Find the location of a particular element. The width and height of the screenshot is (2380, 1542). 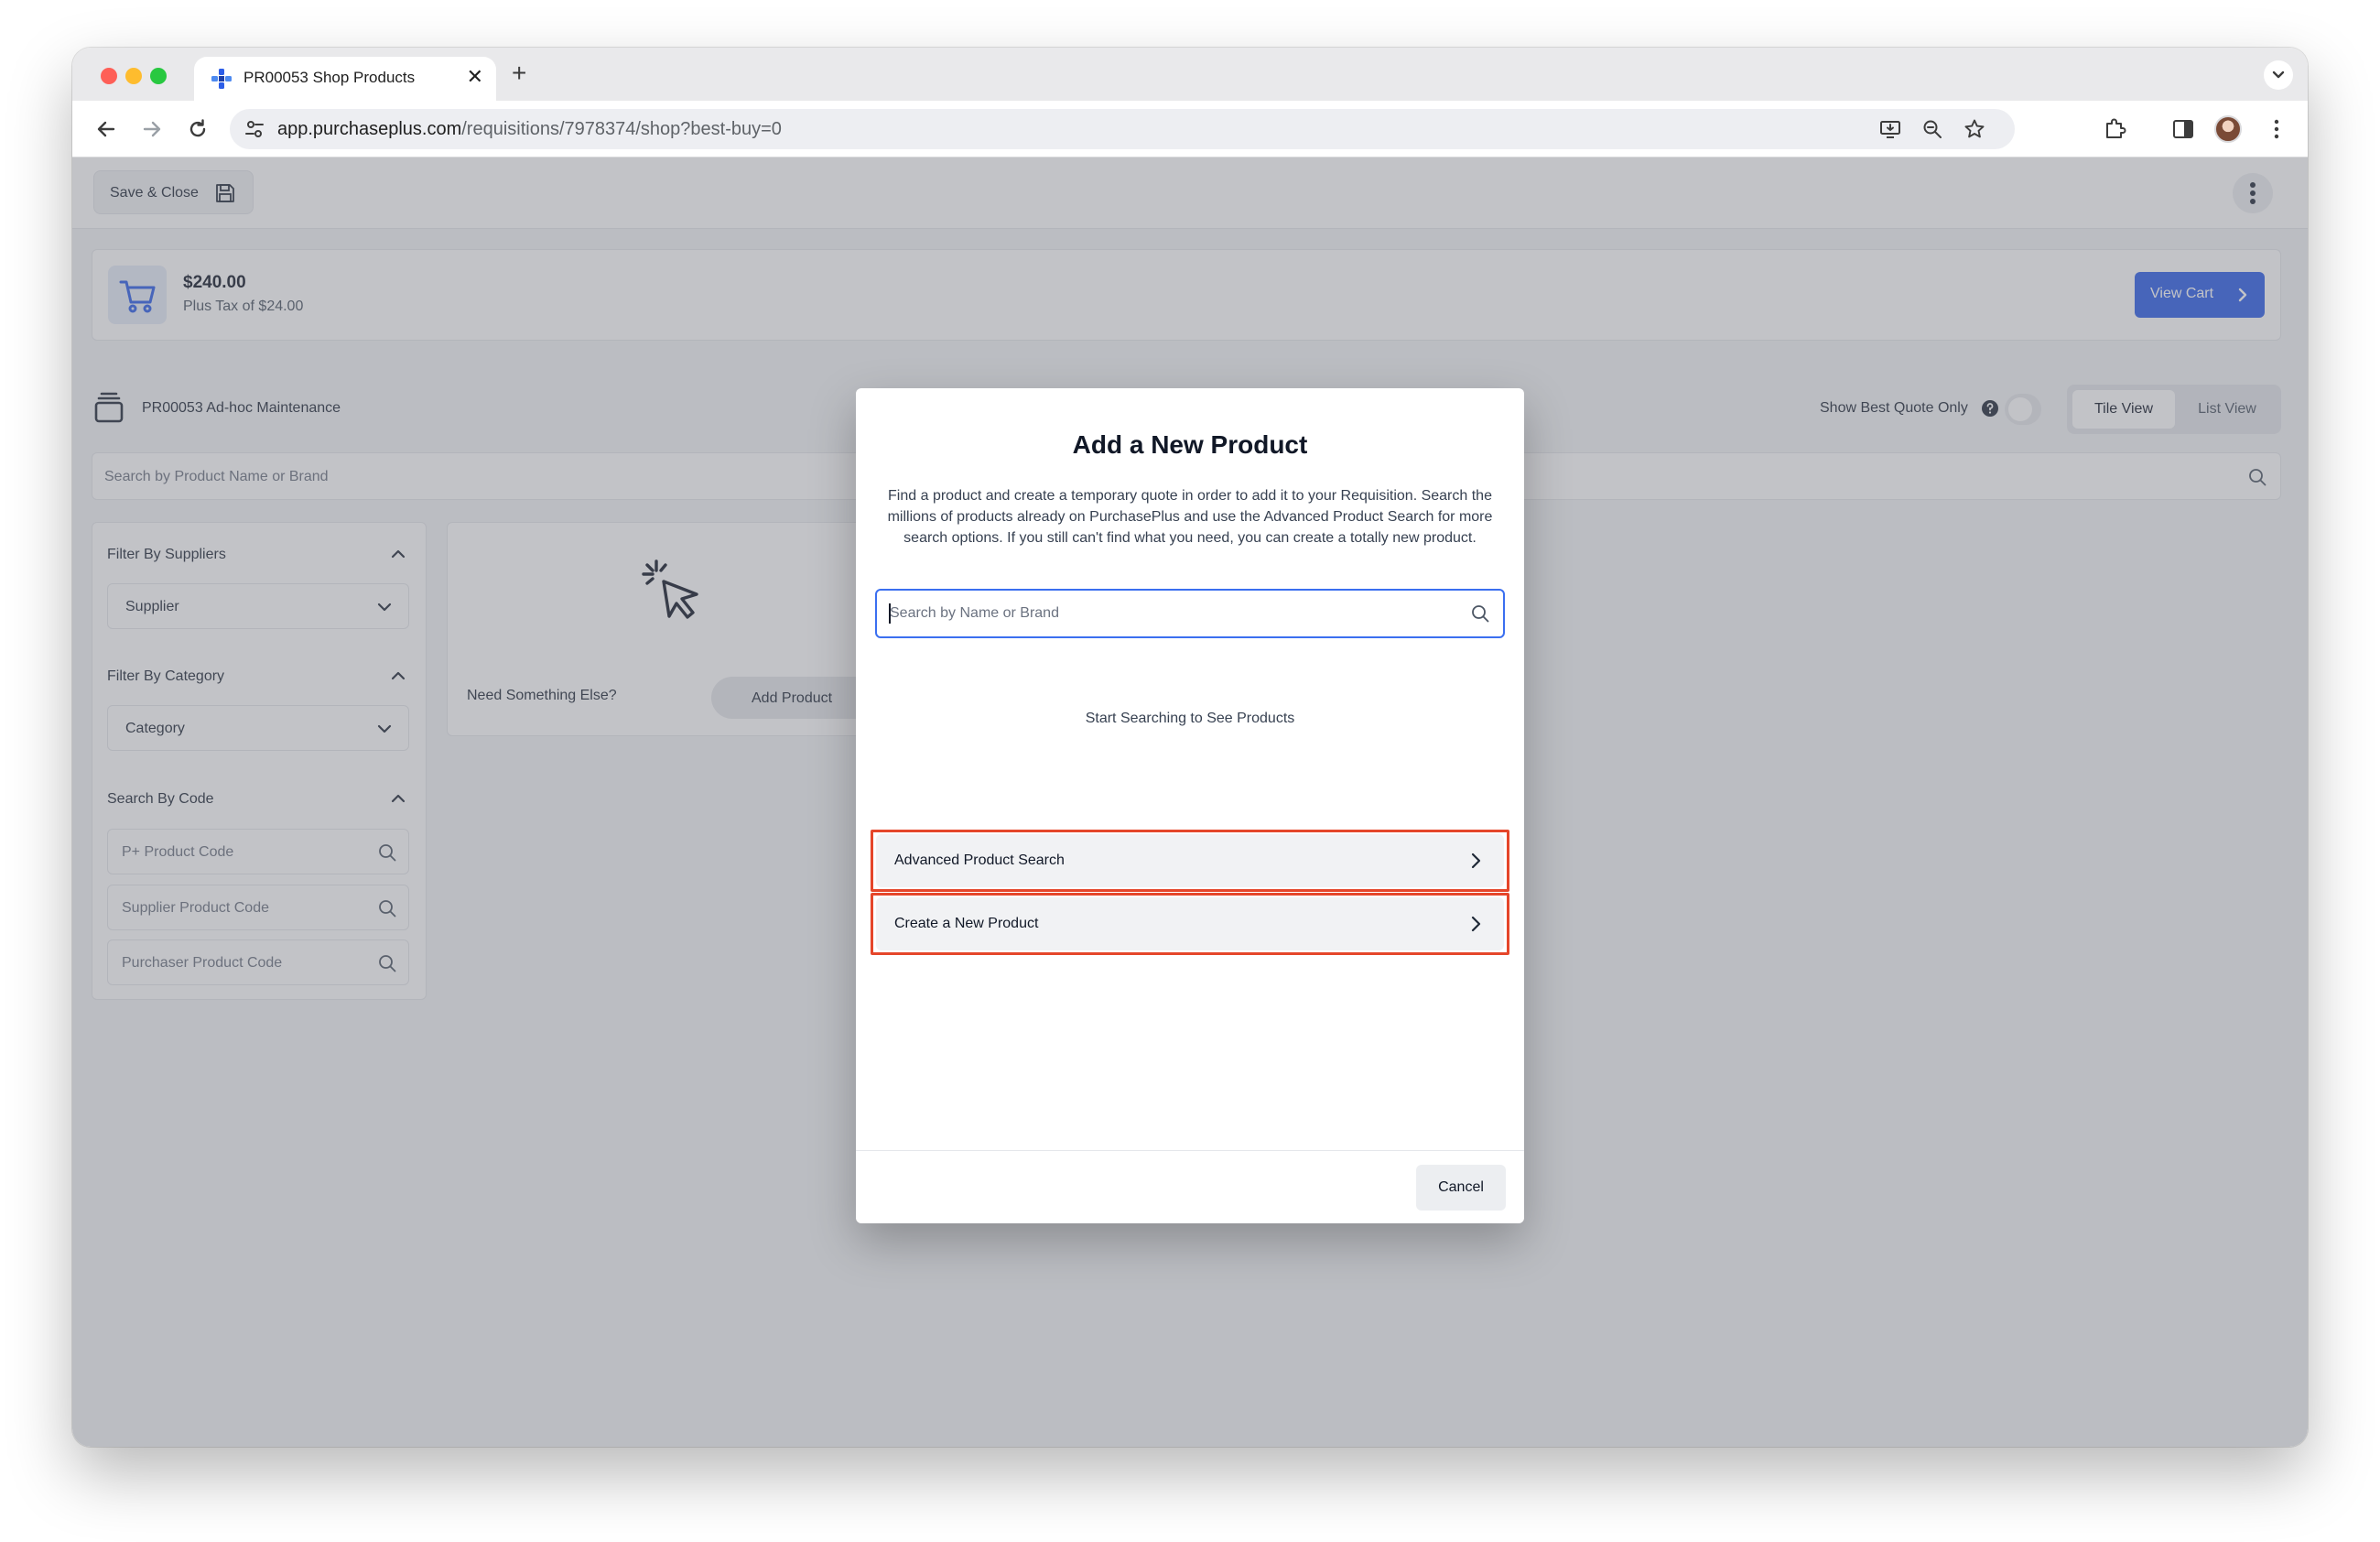

url-path: /requisitions/7978374/shop?best-buy=0 is located at coordinates (621, 129).